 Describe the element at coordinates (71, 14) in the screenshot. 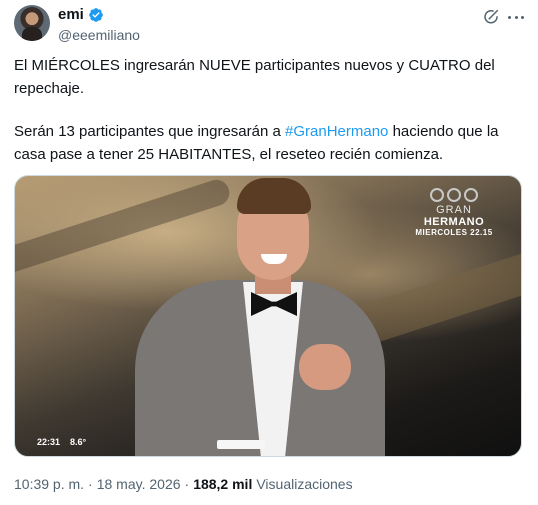

I see `author-display-name: emi` at that location.